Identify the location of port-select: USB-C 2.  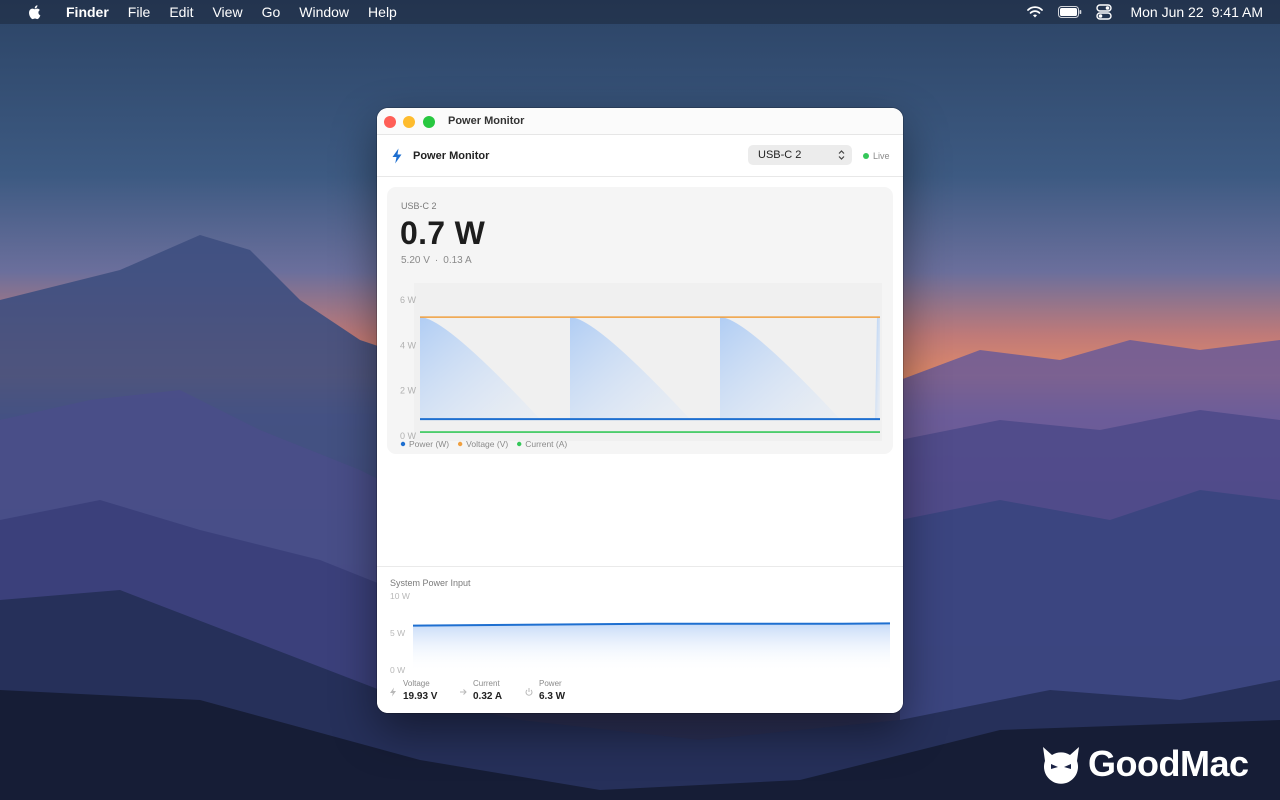
(800, 155).